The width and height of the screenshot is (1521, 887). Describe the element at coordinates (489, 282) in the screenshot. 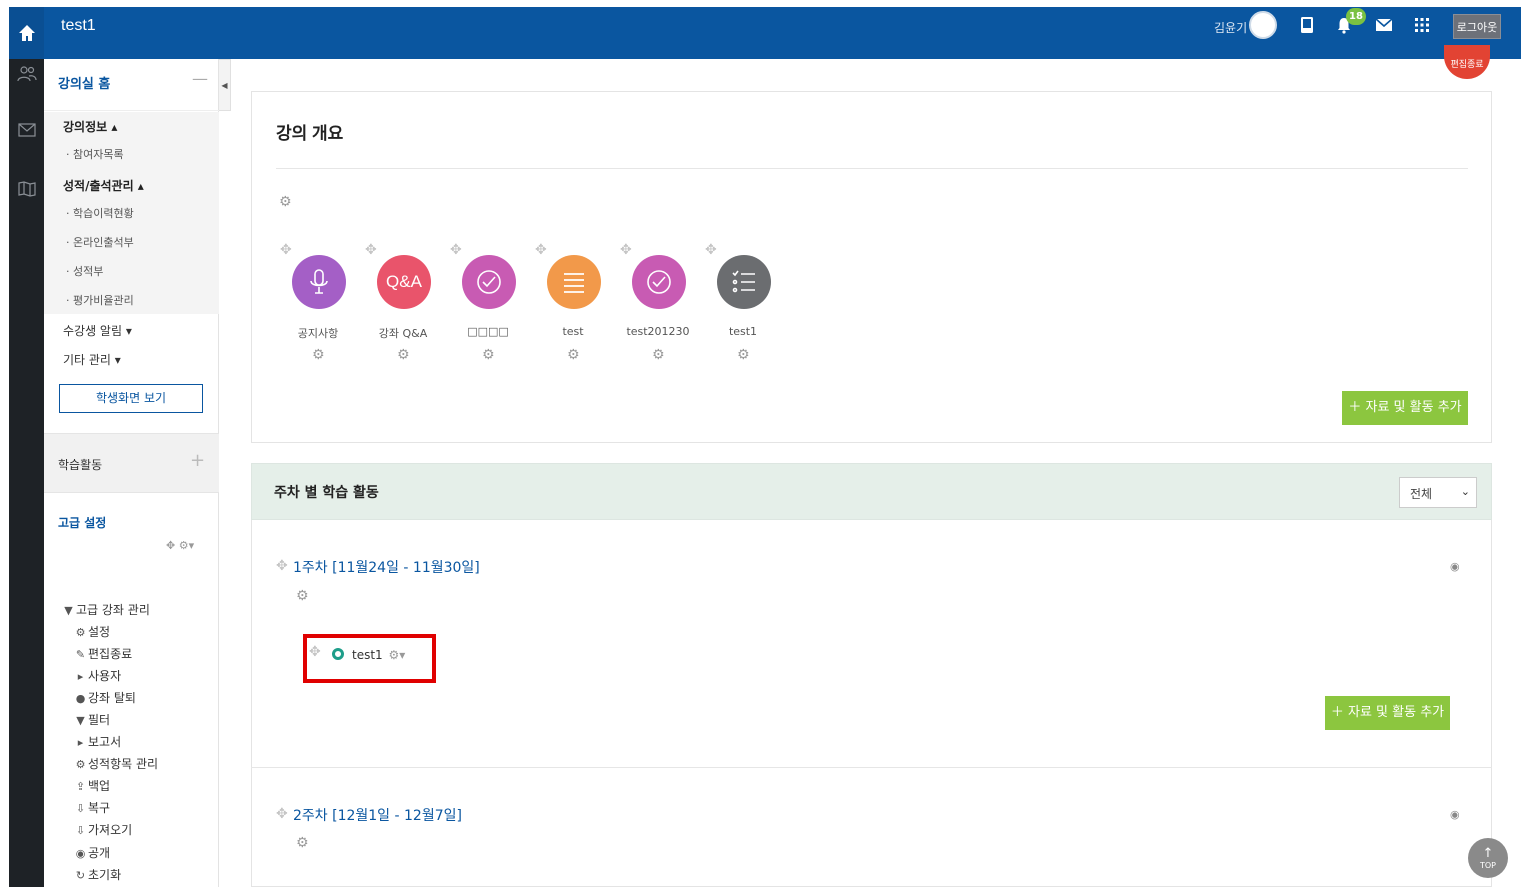

I see `module-assignment` at that location.